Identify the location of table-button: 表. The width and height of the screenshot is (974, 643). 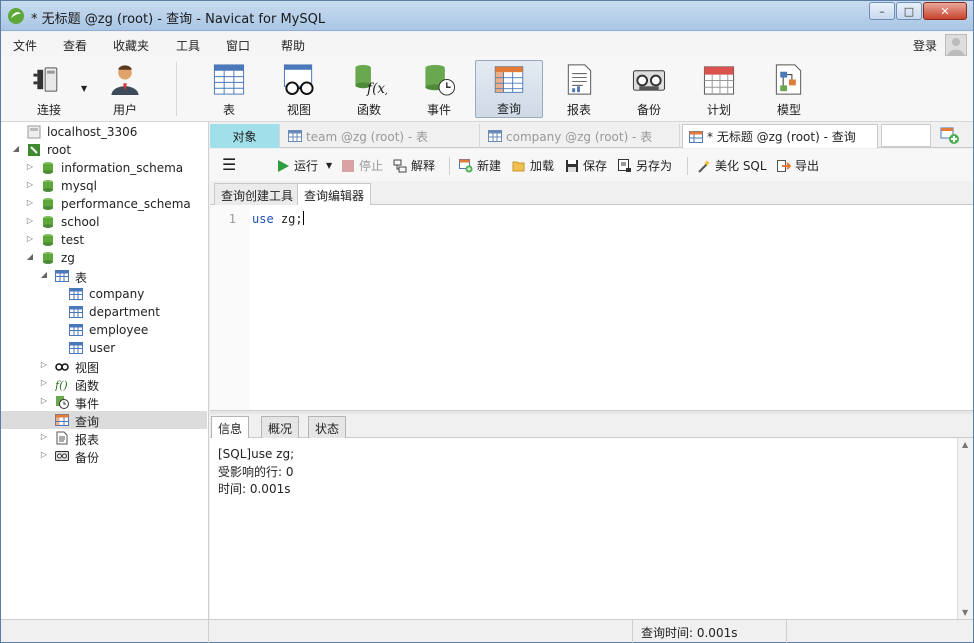
(229, 89).